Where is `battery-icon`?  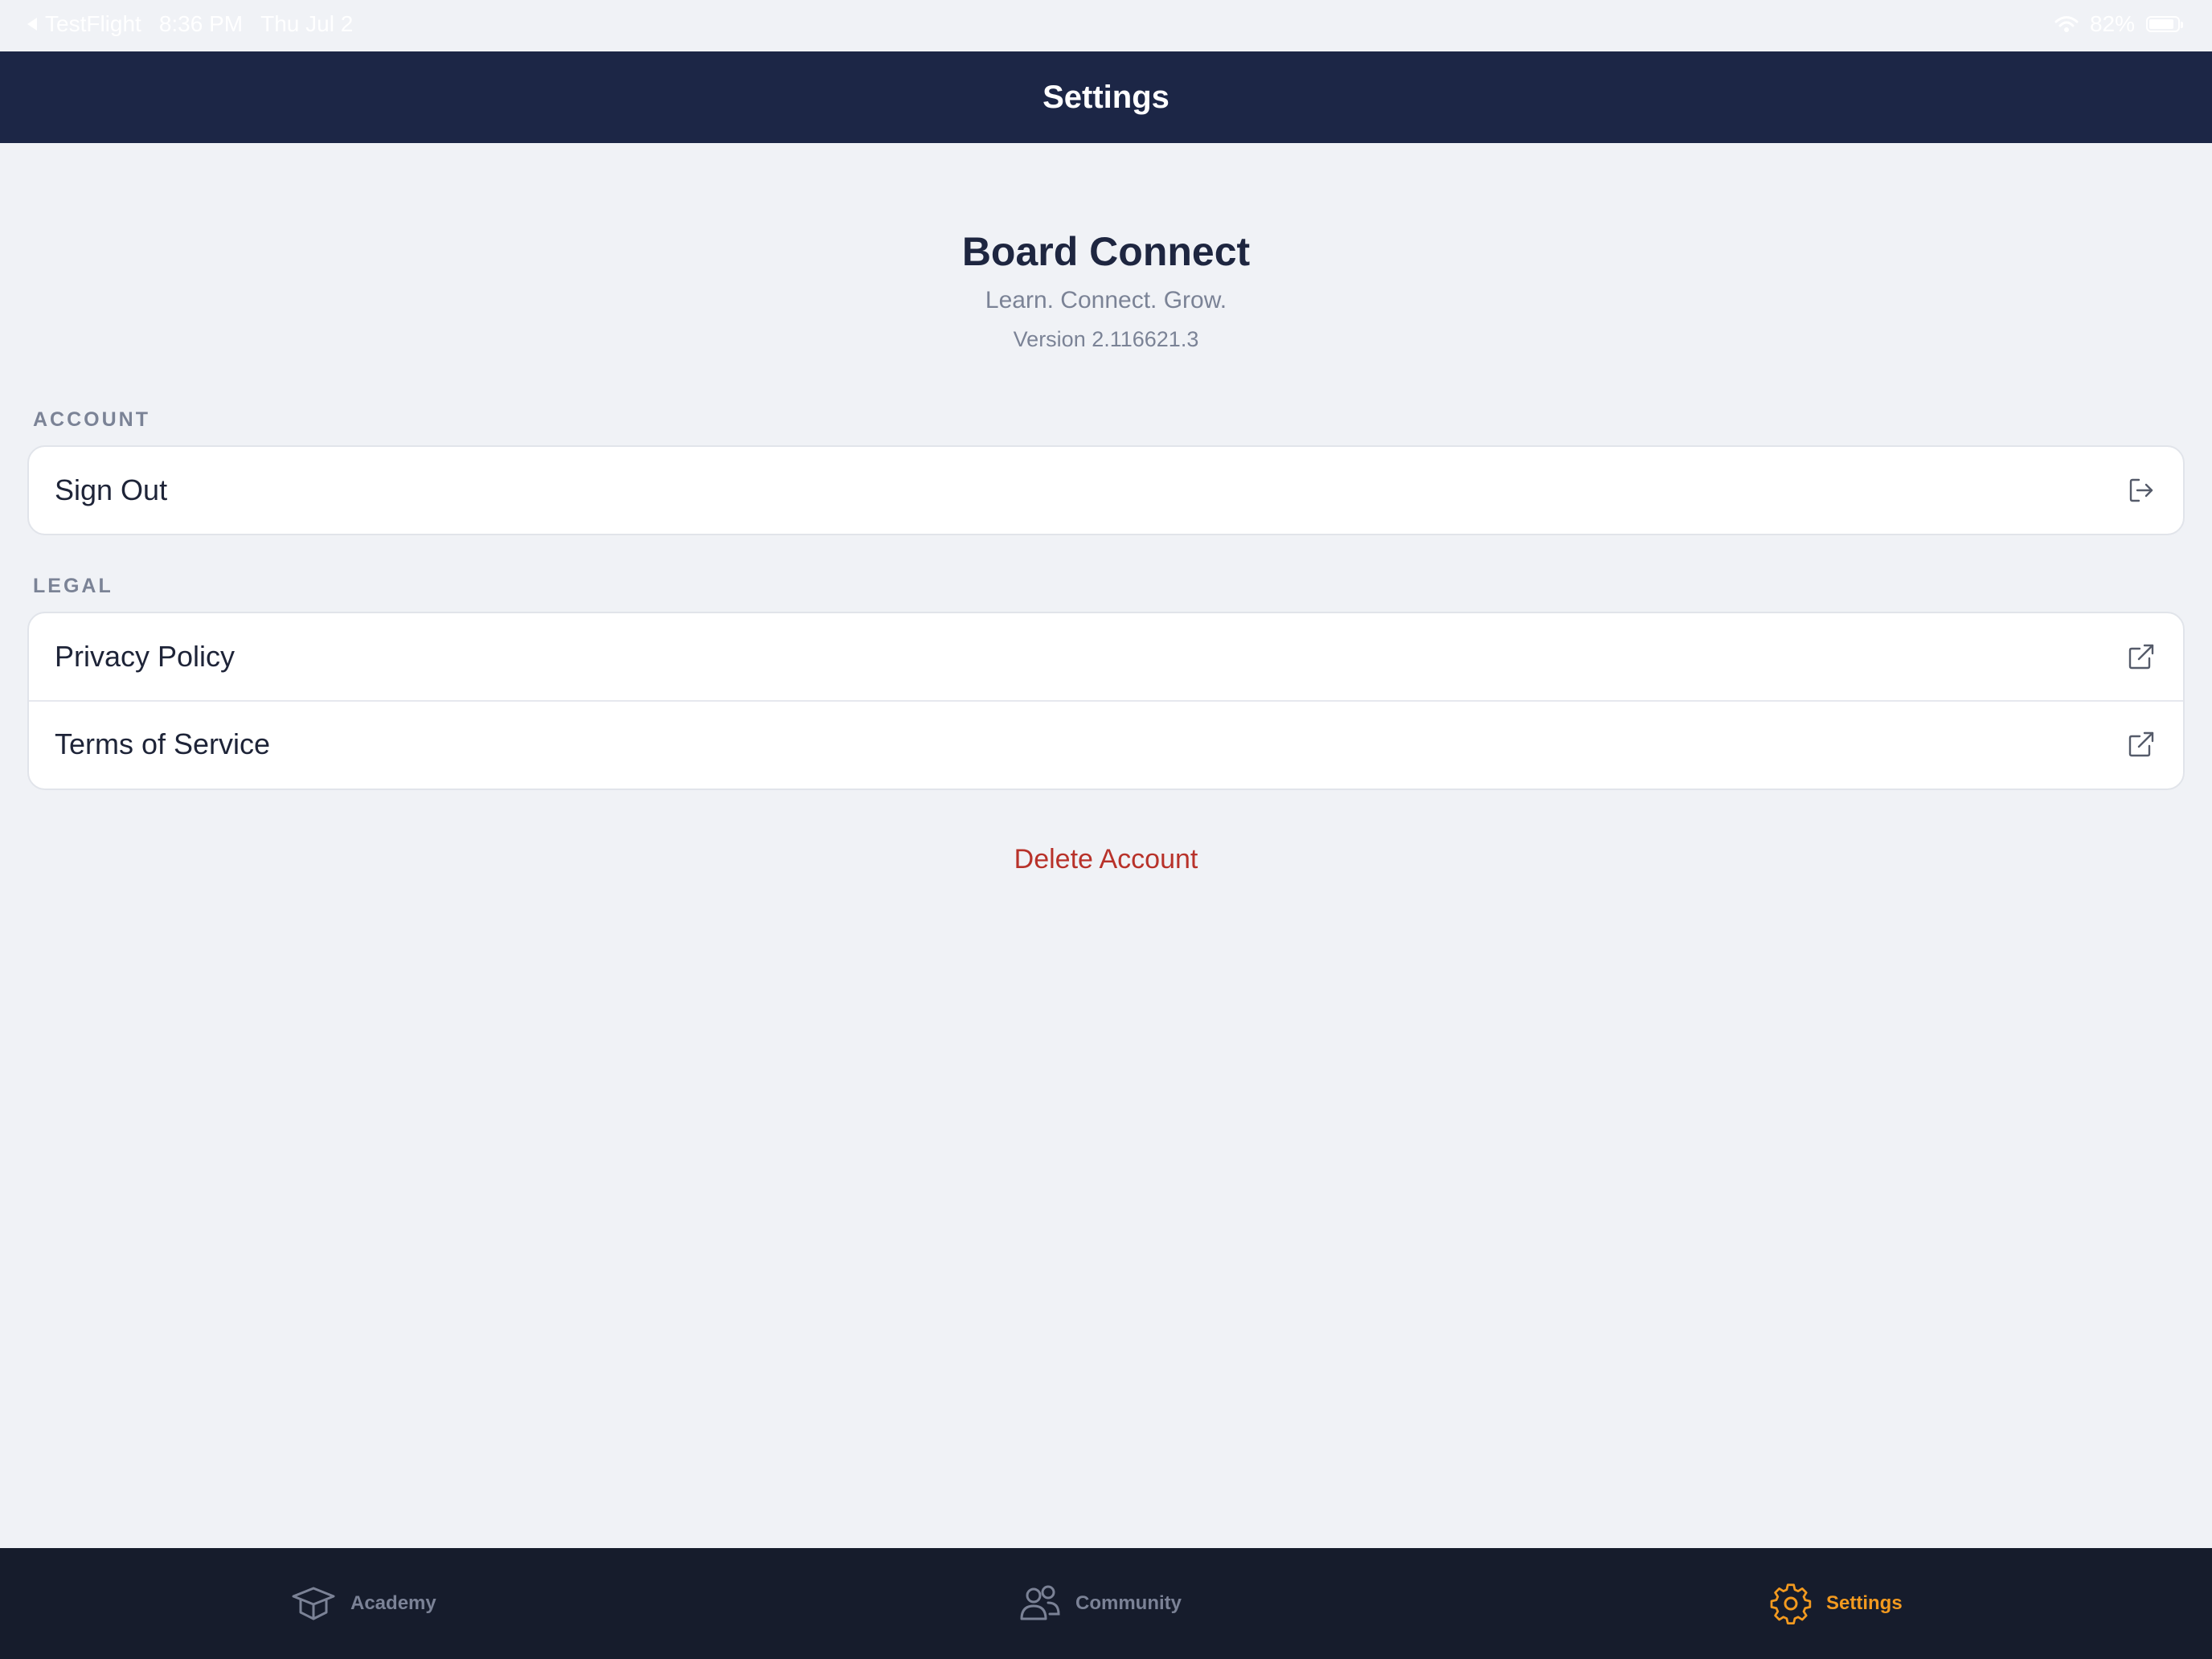
battery-icon is located at coordinates (2164, 24).